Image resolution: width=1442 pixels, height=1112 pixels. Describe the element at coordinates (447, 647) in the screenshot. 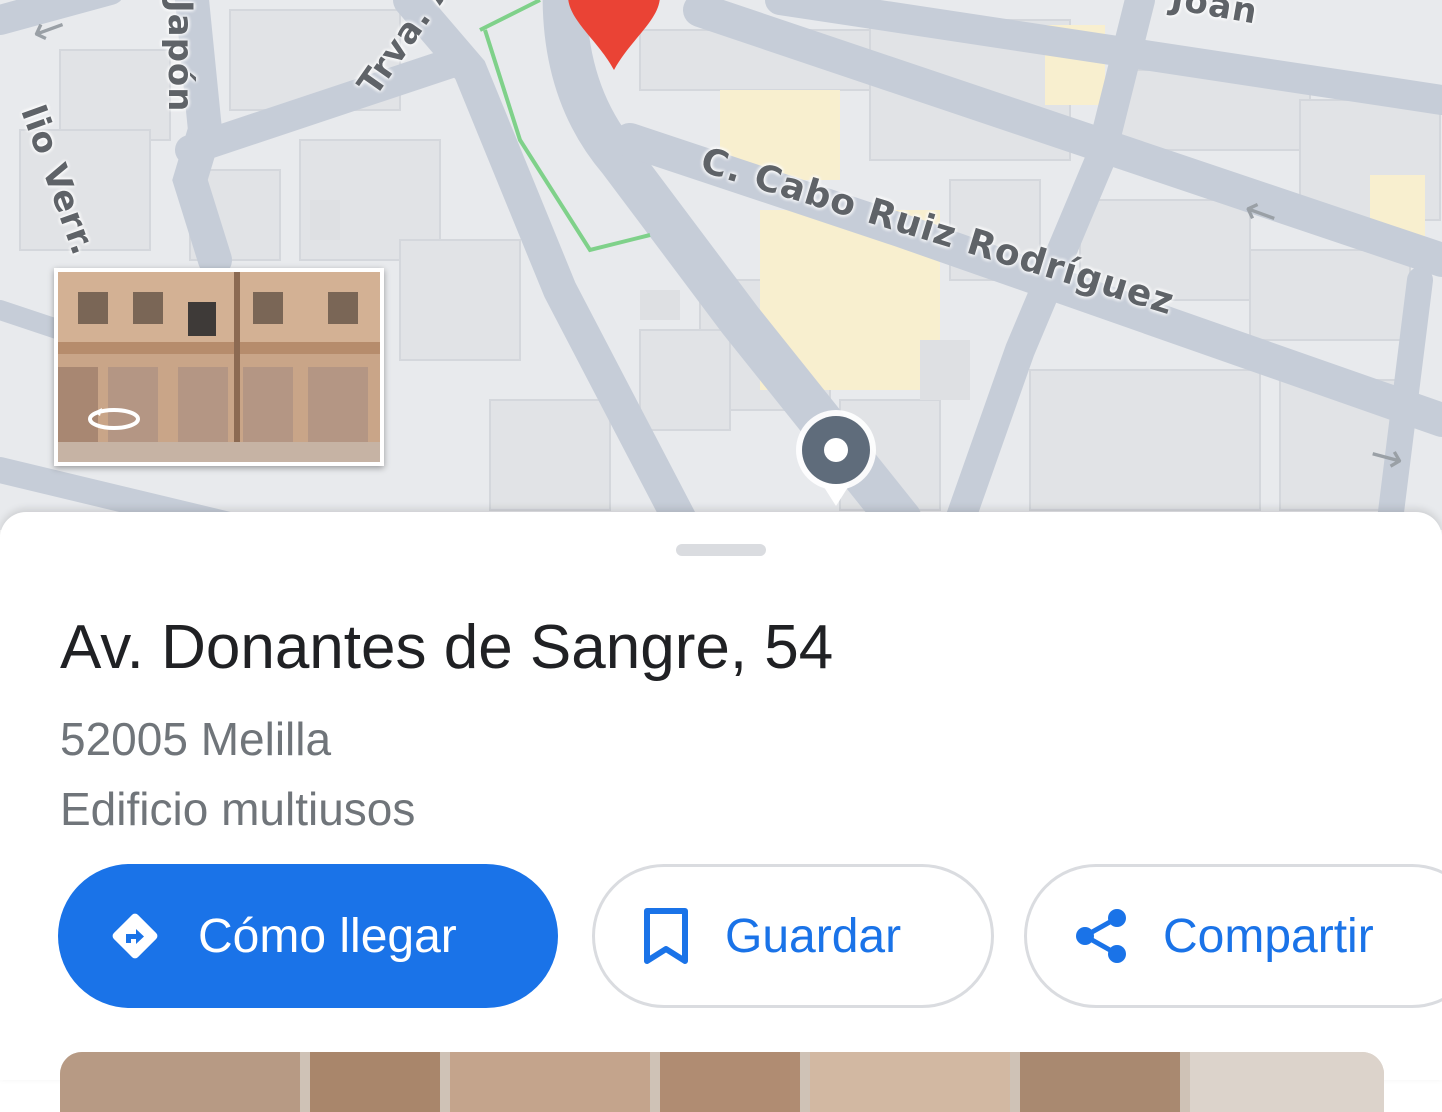

I see `place-title: Av. Donantes de Sangre, 54` at that location.